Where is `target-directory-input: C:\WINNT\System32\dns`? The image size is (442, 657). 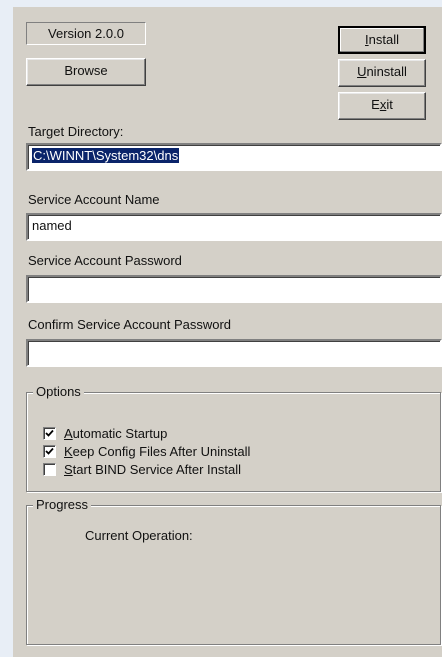 target-directory-input: C:\WINNT\System32\dns is located at coordinates (234, 157).